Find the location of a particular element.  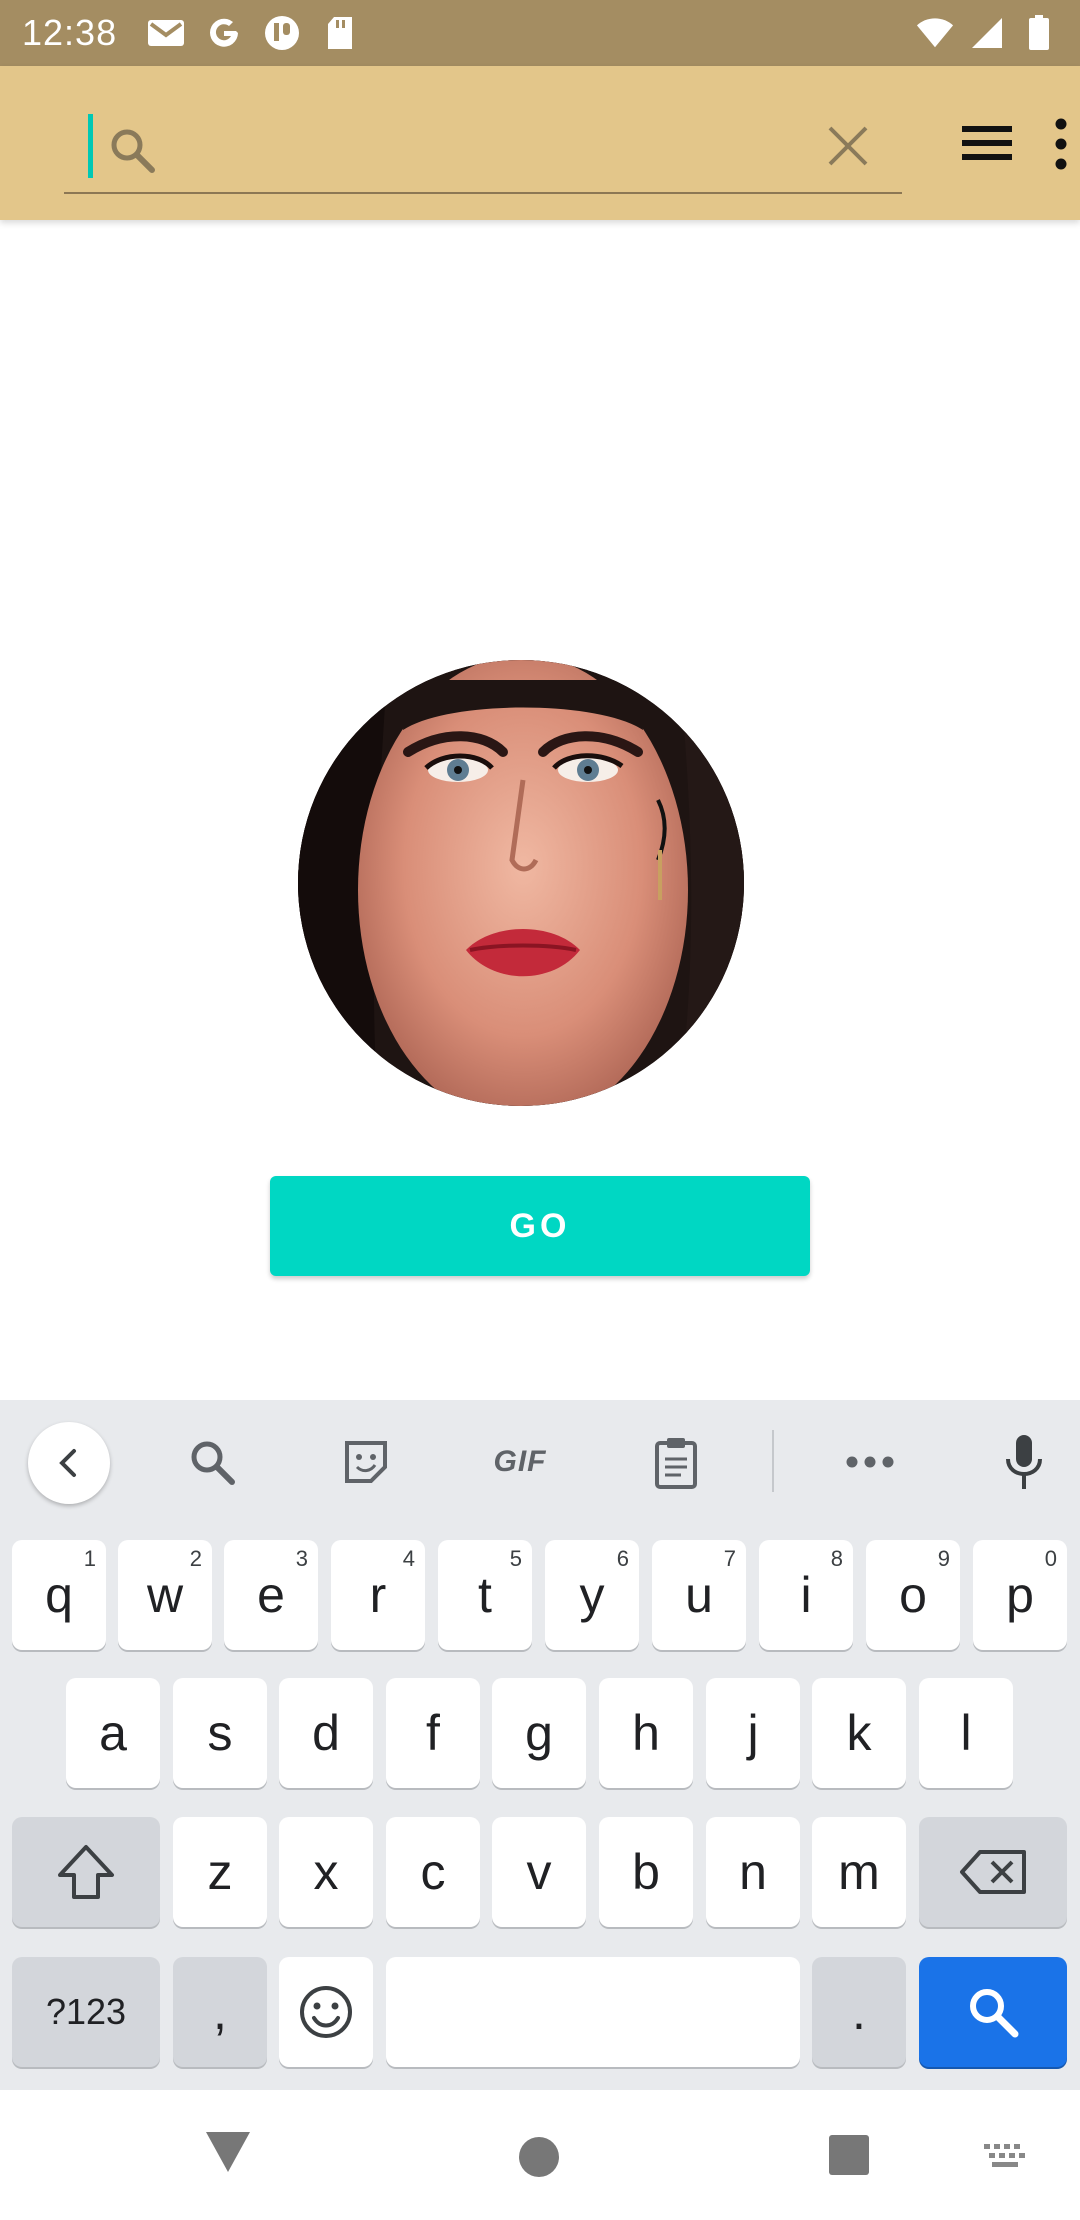

key-h: h is located at coordinates (646, 1733).